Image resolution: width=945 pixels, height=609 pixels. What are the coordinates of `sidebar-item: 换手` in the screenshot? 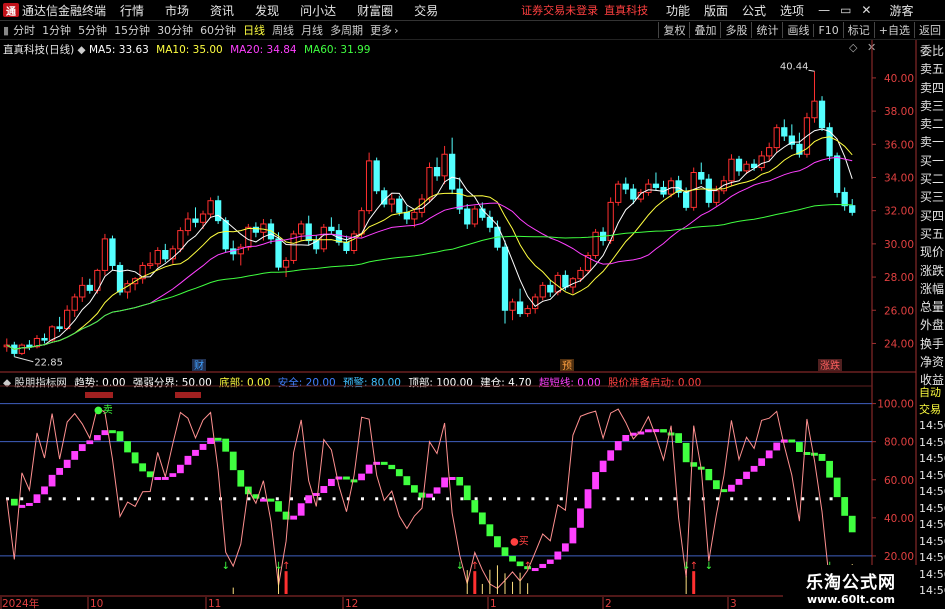 It's located at (931, 344).